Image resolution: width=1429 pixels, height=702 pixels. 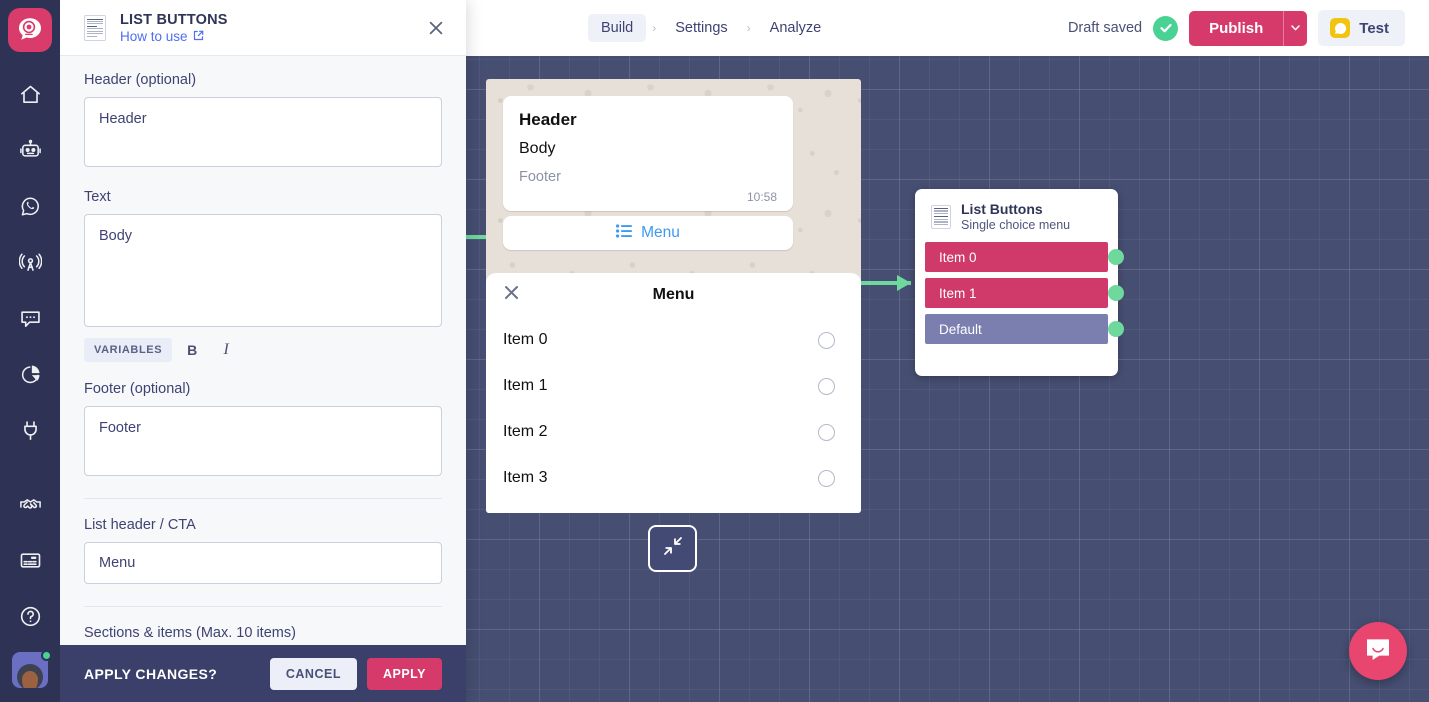 I want to click on list-icon, so click(x=624, y=233).